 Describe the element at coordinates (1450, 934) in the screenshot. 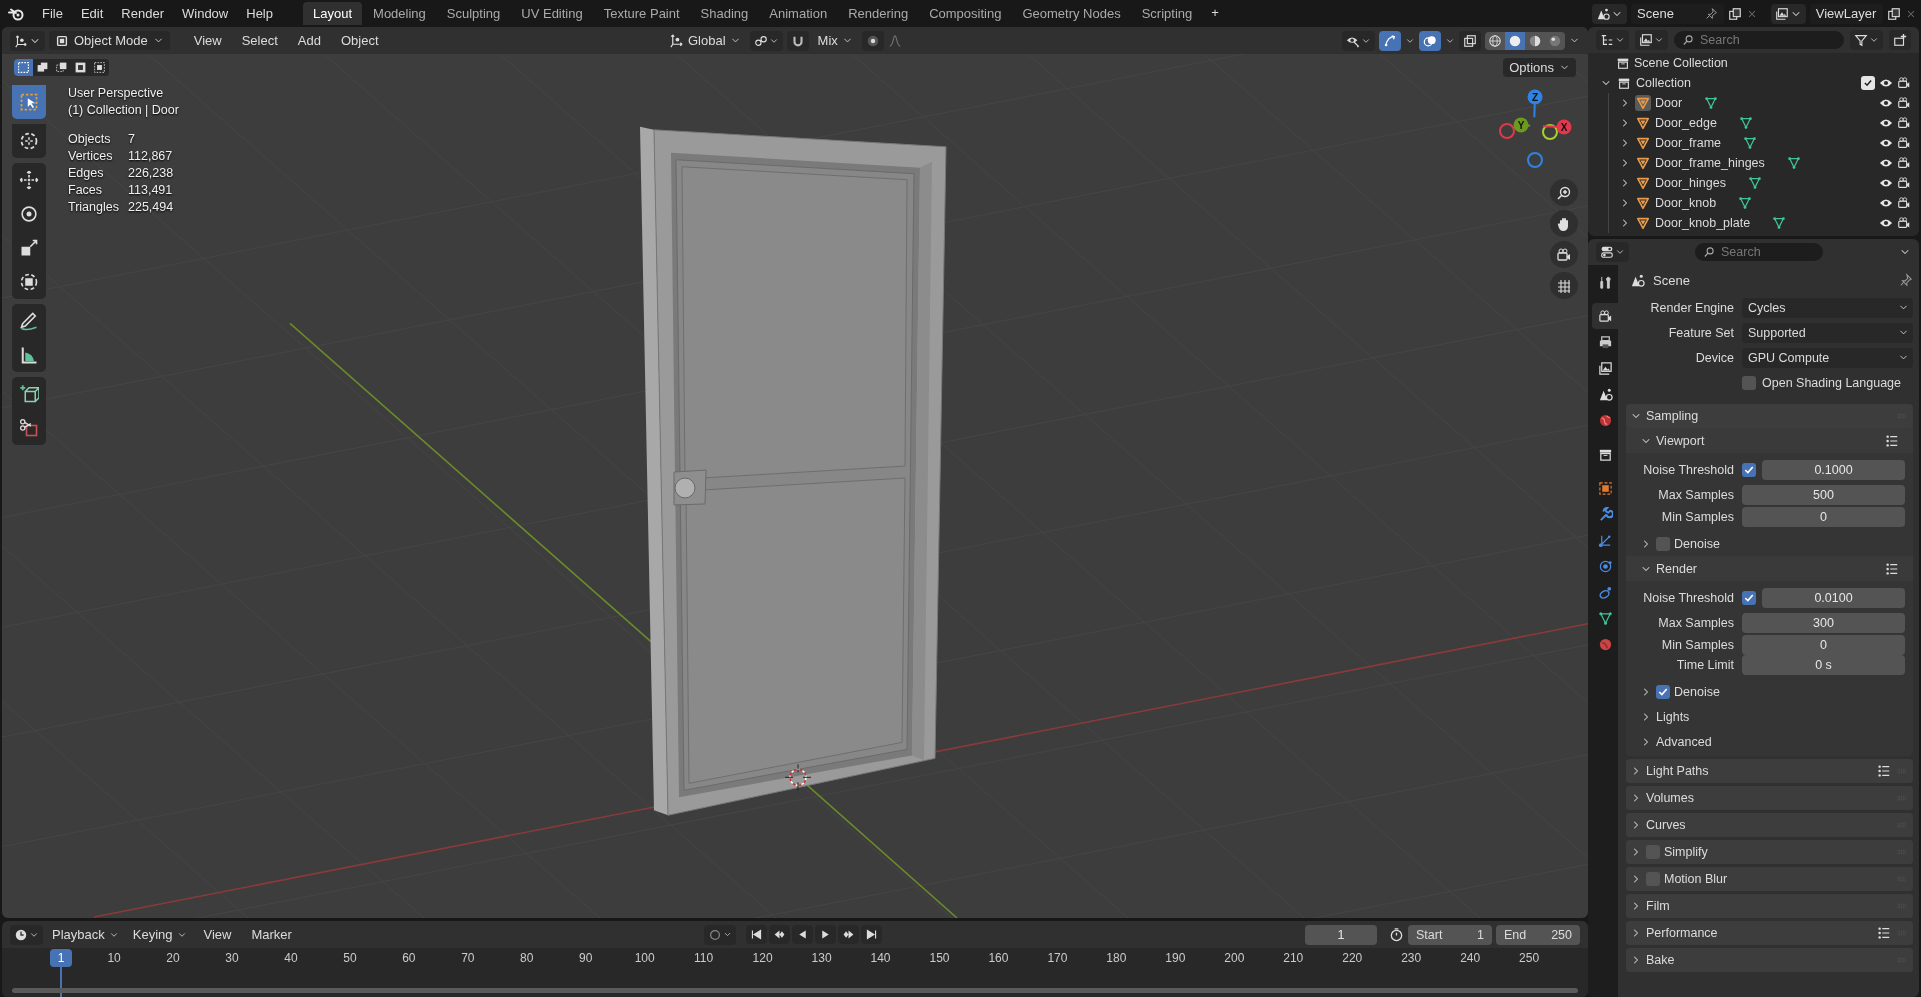

I see `start-frame-field: Start 1` at that location.